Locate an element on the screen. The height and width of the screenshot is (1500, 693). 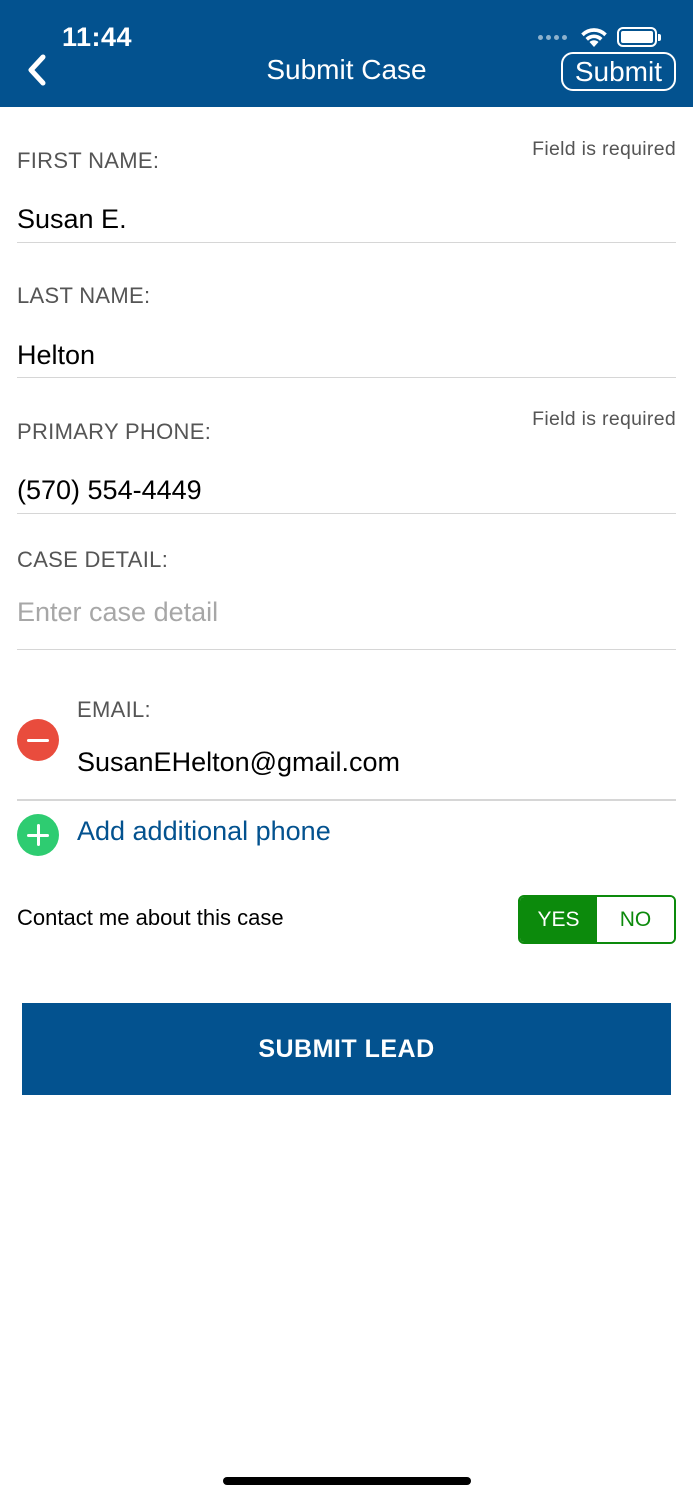
submit-lead-button: SUBMIT LEAD is located at coordinates (346, 1049).